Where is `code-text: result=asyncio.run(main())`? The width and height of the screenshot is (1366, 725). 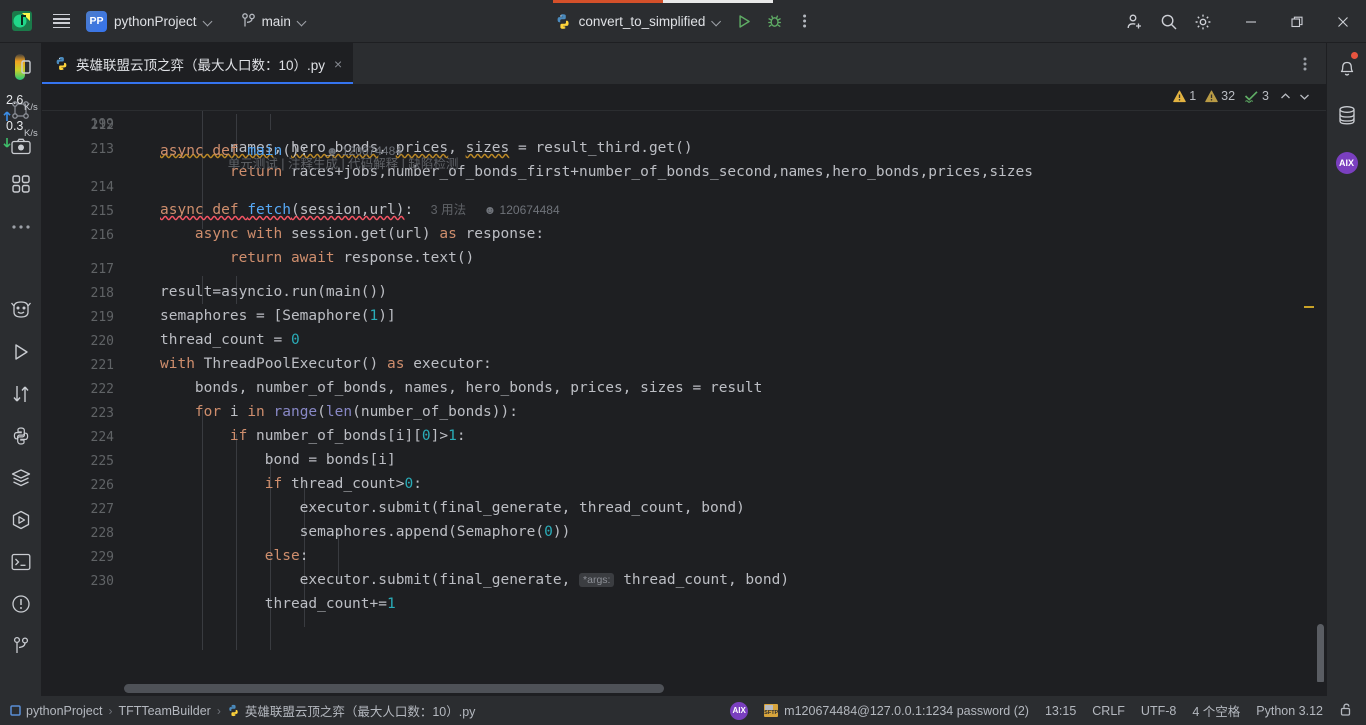 code-text: result=asyncio.run(main()) is located at coordinates (273, 292).